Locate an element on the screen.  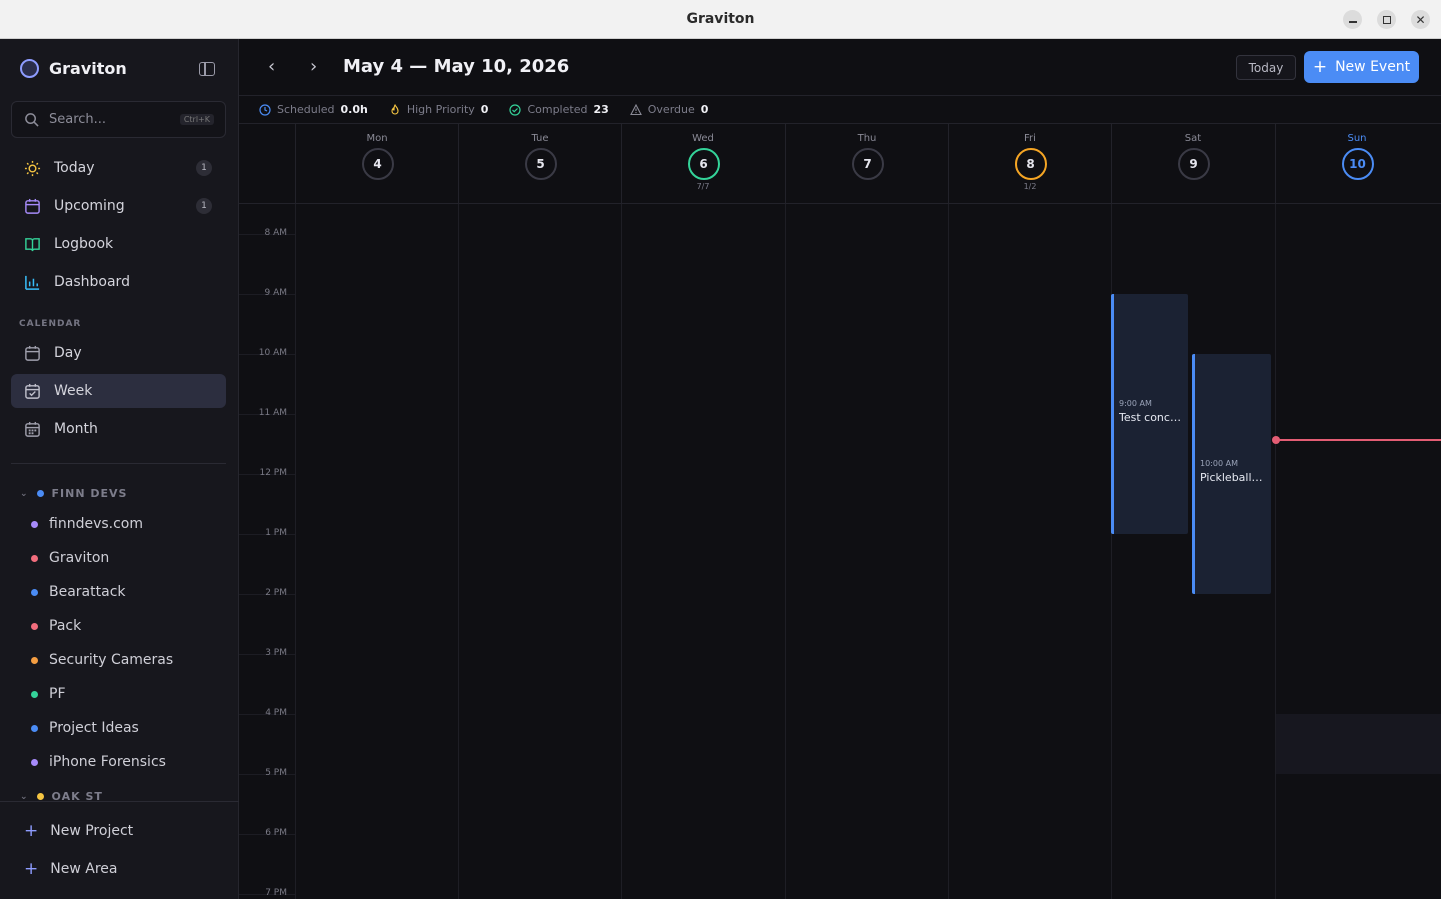
stat-label: High Priority is located at coordinates (440, 109).